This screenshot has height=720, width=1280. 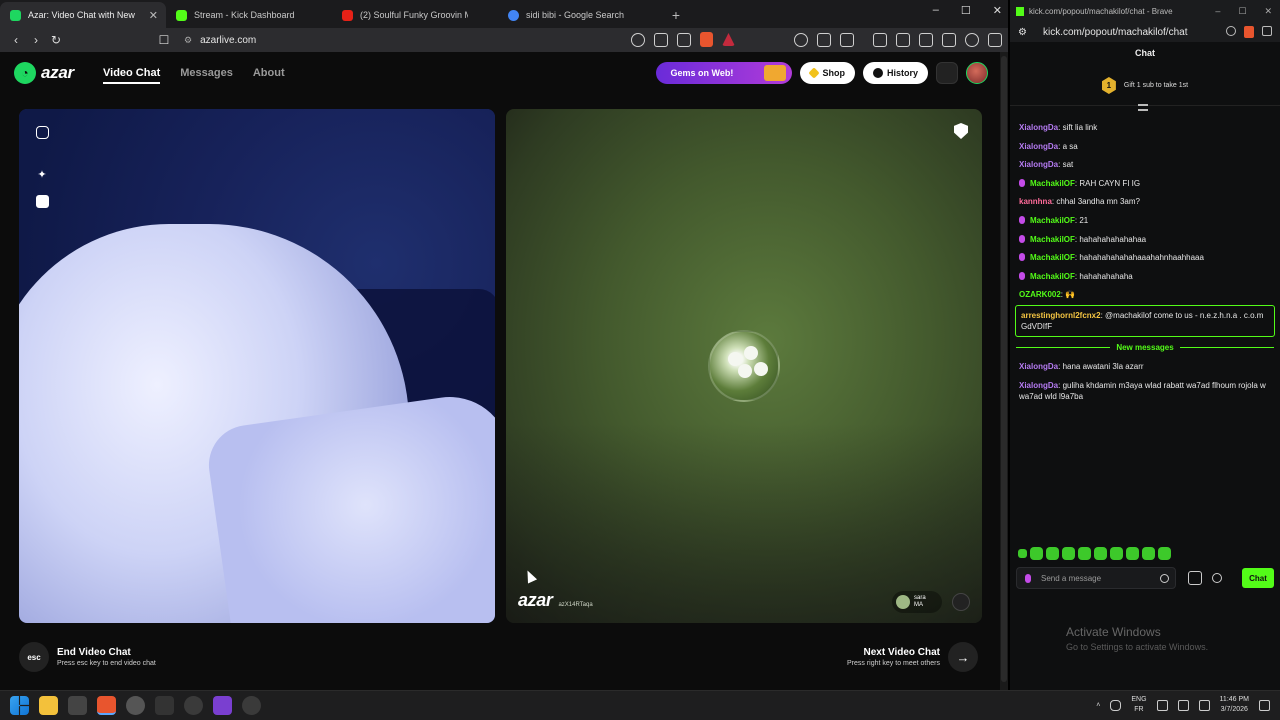 I want to click on message-input: Send a message, so click(x=1096, y=578).